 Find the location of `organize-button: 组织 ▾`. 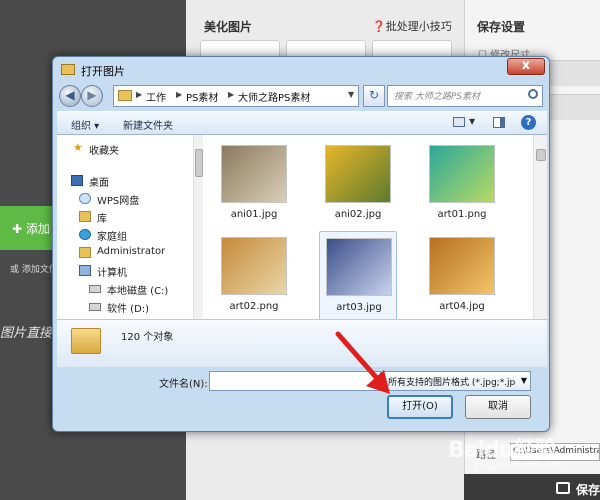

organize-button: 组织 ▾ is located at coordinates (85, 124).